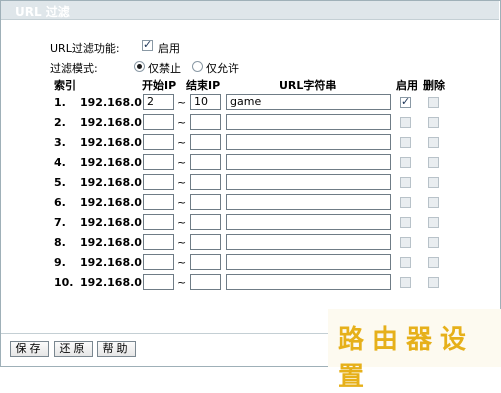  What do you see at coordinates (434, 85) in the screenshot?
I see `header-delete: 删除` at bounding box center [434, 85].